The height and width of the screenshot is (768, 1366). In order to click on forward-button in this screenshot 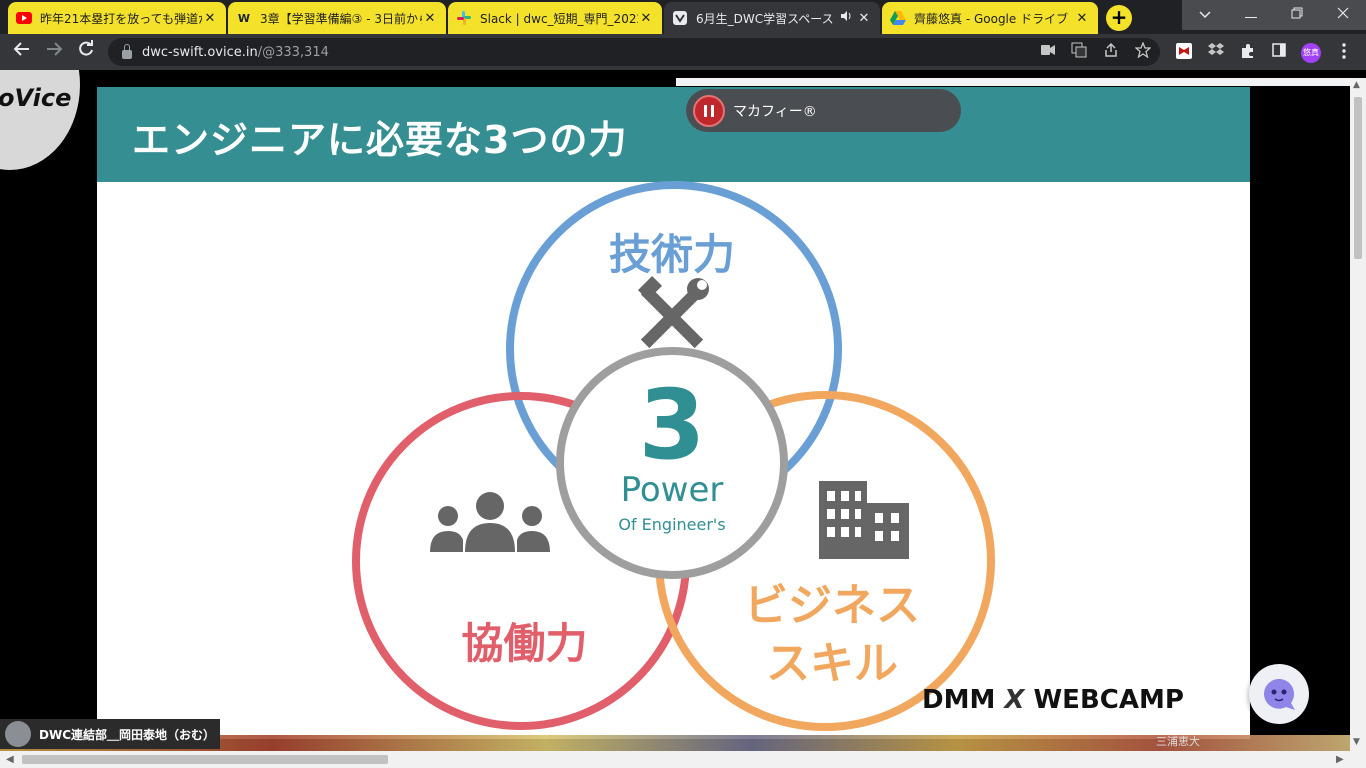, I will do `click(54, 52)`.